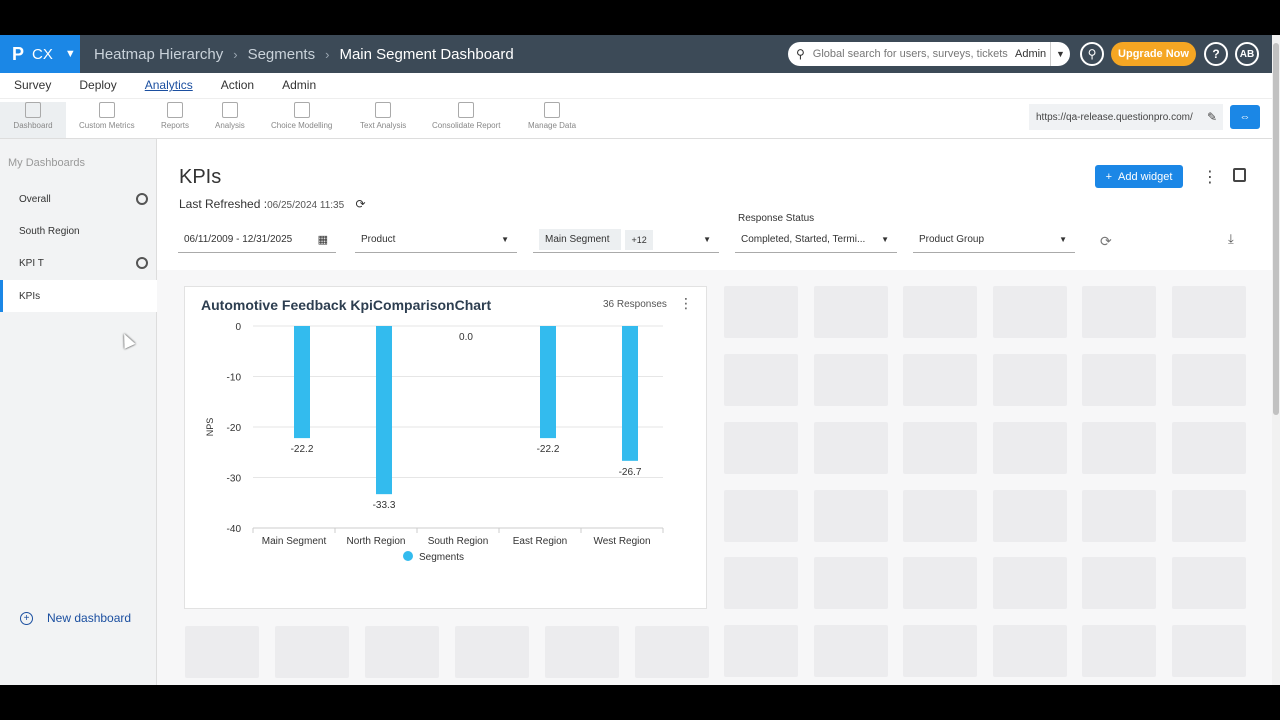 The height and width of the screenshot is (720, 1280). I want to click on refresh-icon: ⟳, so click(361, 204).